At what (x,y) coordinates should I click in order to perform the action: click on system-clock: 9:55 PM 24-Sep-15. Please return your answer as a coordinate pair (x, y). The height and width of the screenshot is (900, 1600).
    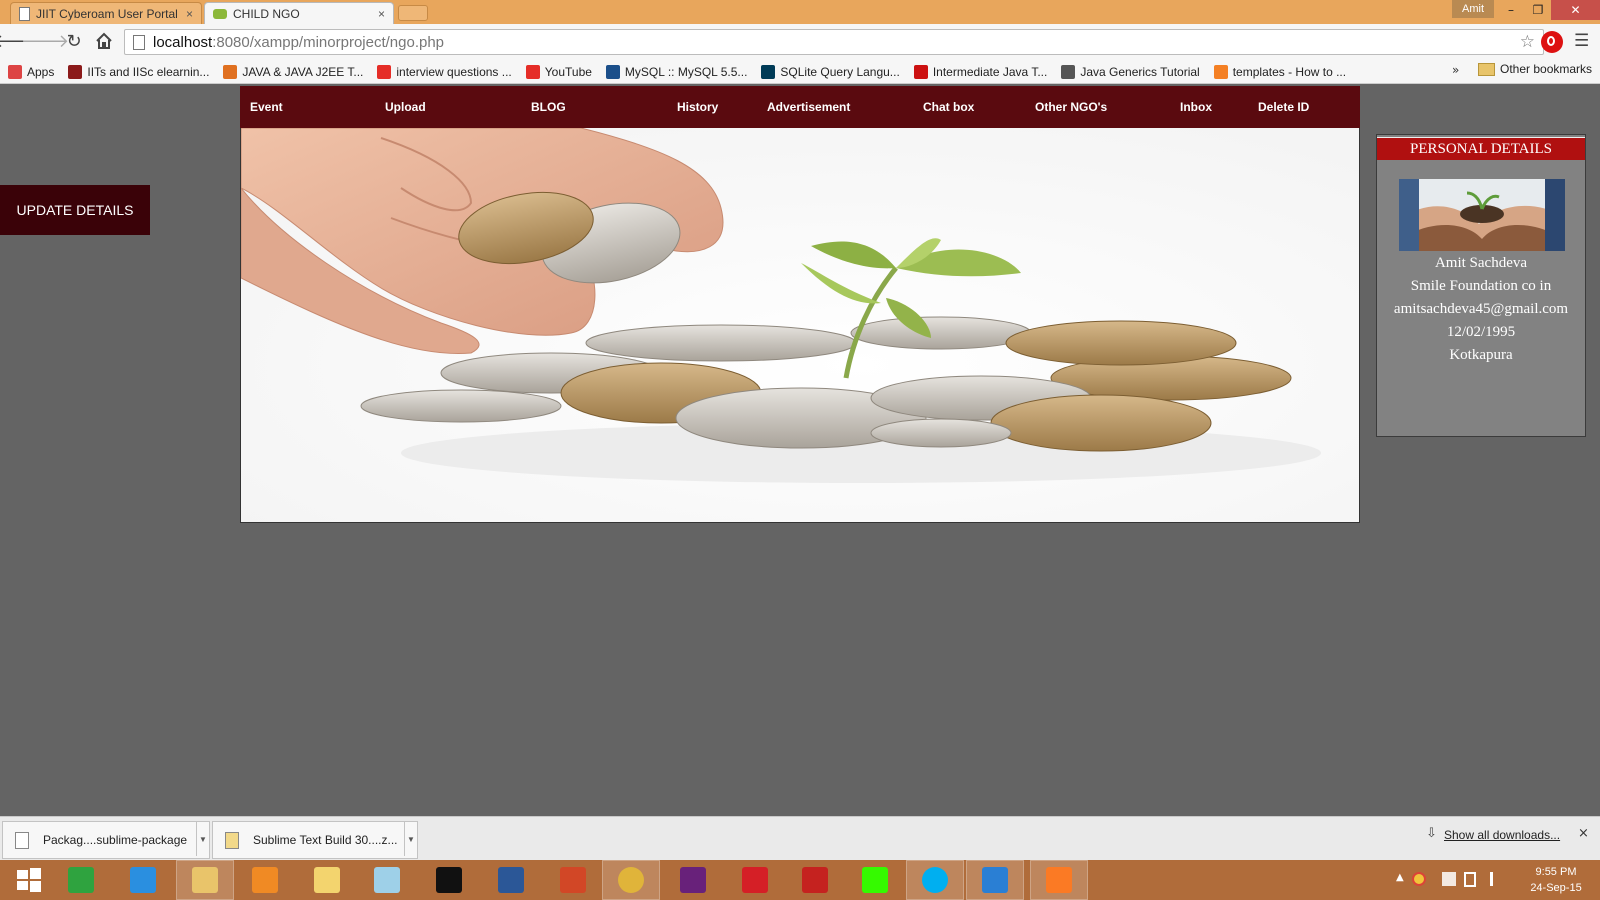
    Looking at the image, I should click on (1556, 880).